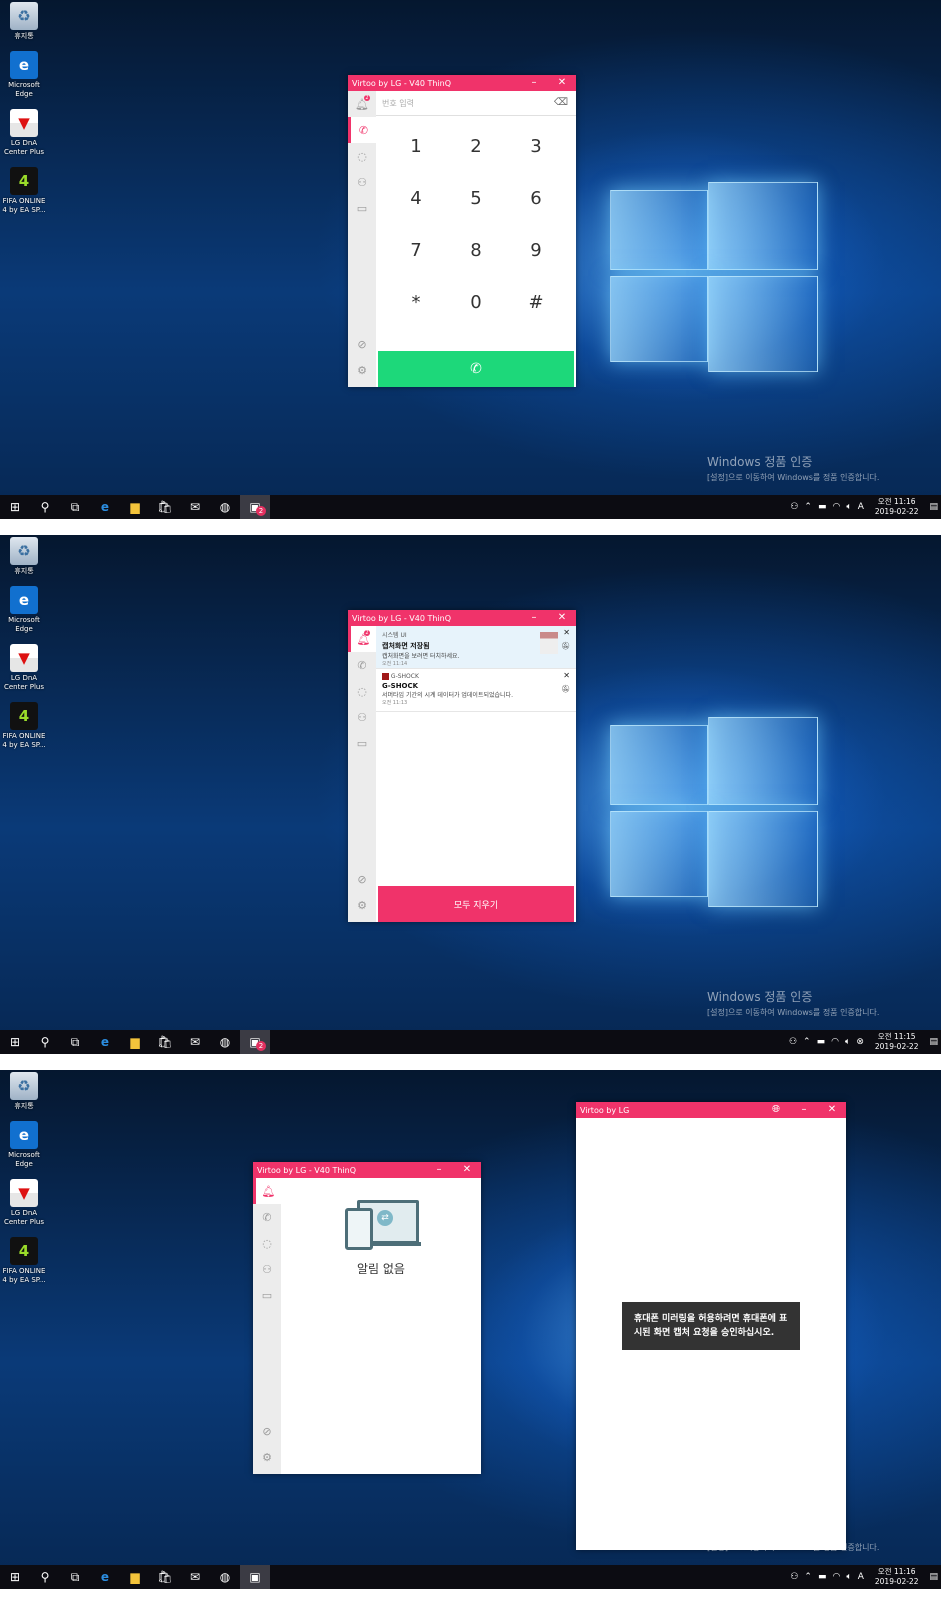 The width and height of the screenshot is (941, 1602). Describe the element at coordinates (476, 146) in the screenshot. I see `dial-key: 2` at that location.